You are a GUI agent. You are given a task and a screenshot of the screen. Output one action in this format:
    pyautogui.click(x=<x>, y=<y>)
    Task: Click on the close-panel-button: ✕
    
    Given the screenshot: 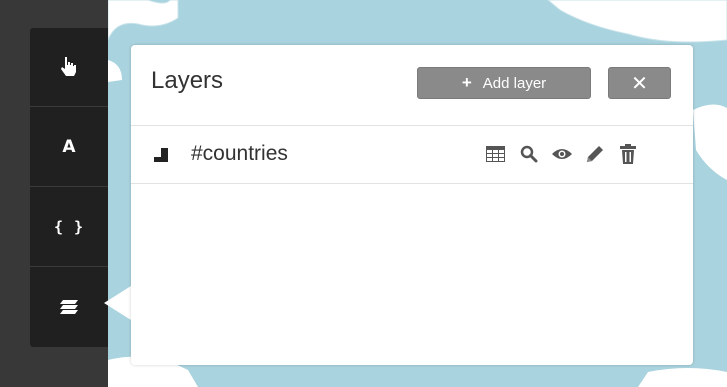 What is the action you would take?
    pyautogui.click(x=639, y=83)
    